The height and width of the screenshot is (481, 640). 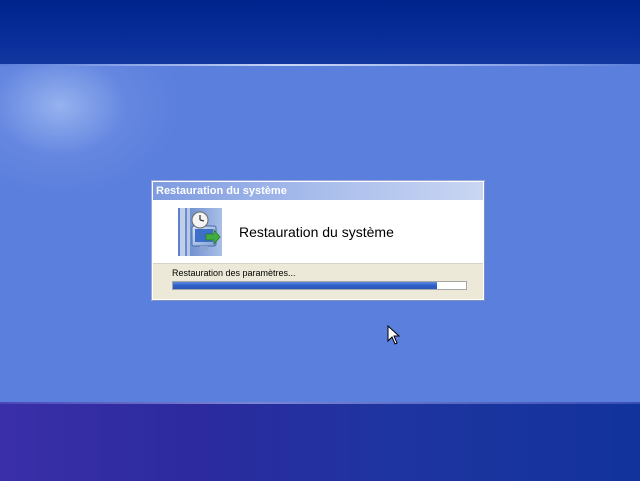 I want to click on dialog-header: Restauration du système, so click(x=318, y=232).